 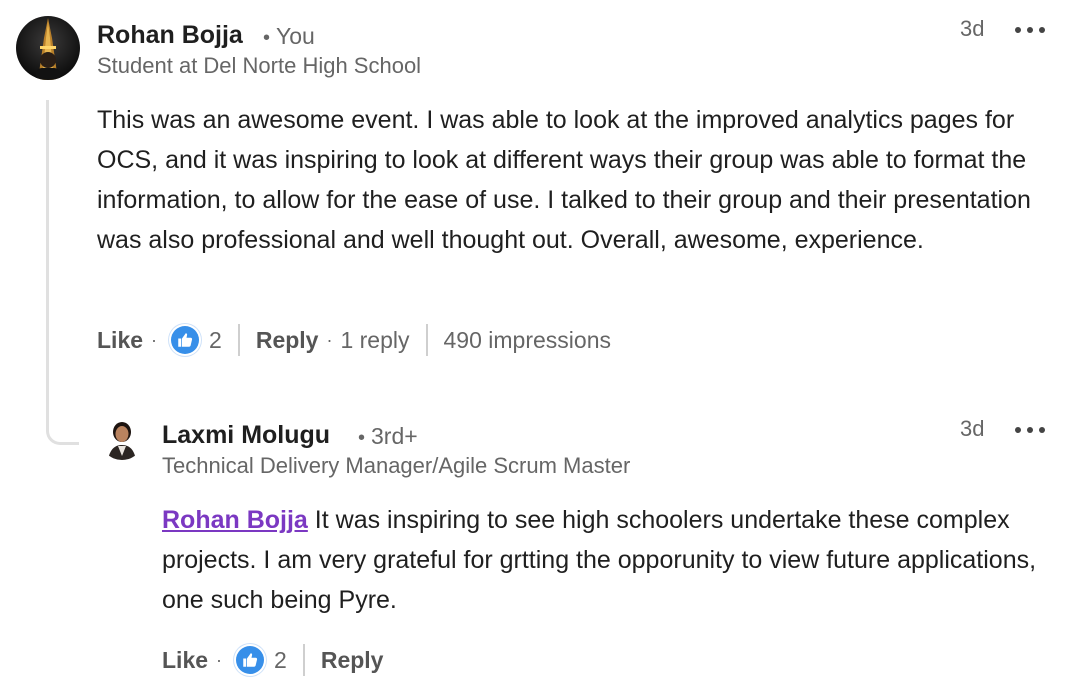 I want to click on comment-timestamp: 3d, so click(x=972, y=28).